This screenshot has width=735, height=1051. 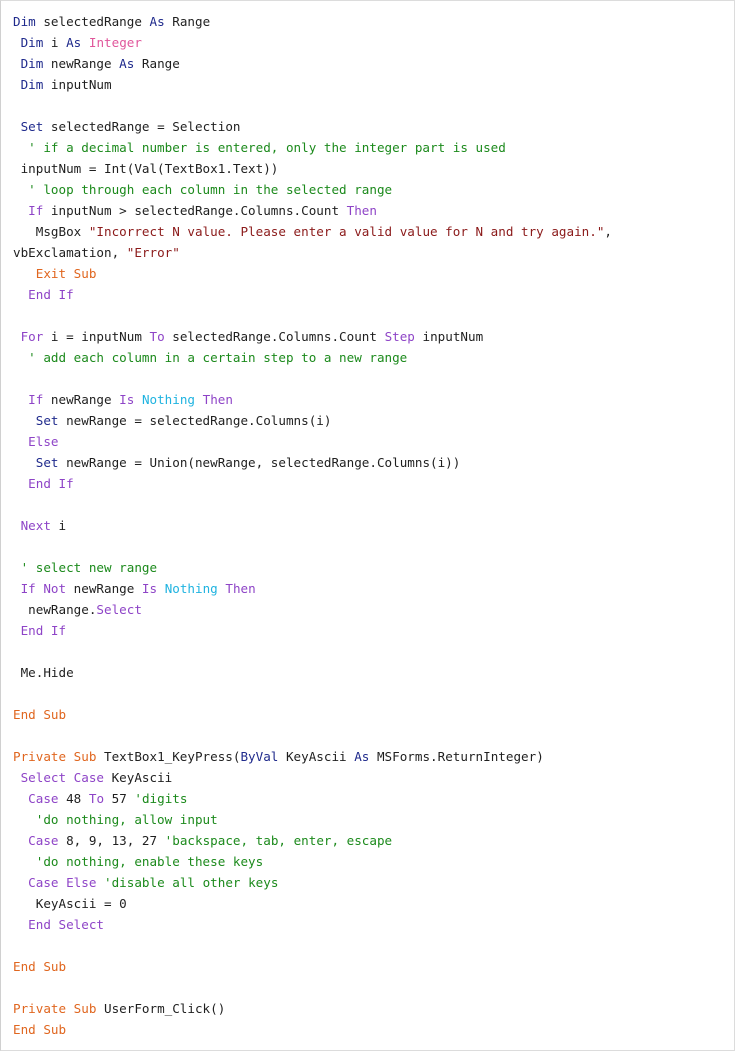 I want to click on type-token: Integer, so click(x=115, y=42).